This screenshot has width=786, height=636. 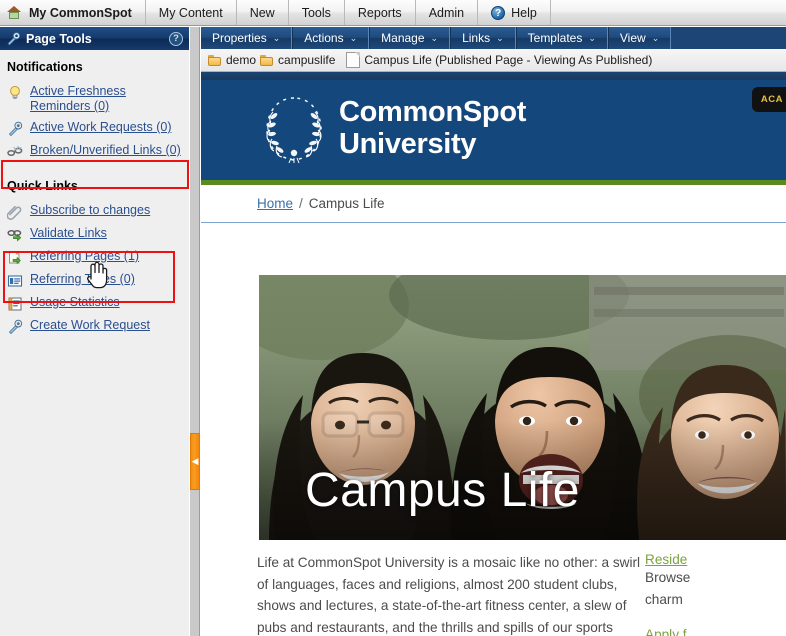 What do you see at coordinates (176, 38) in the screenshot?
I see `panel-help-icon: ?` at bounding box center [176, 38].